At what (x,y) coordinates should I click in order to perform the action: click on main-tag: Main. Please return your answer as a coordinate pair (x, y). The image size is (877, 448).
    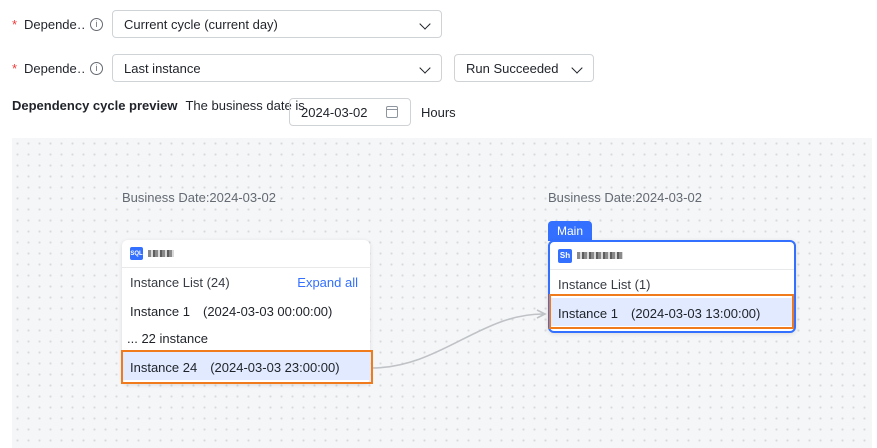
    Looking at the image, I should click on (570, 231).